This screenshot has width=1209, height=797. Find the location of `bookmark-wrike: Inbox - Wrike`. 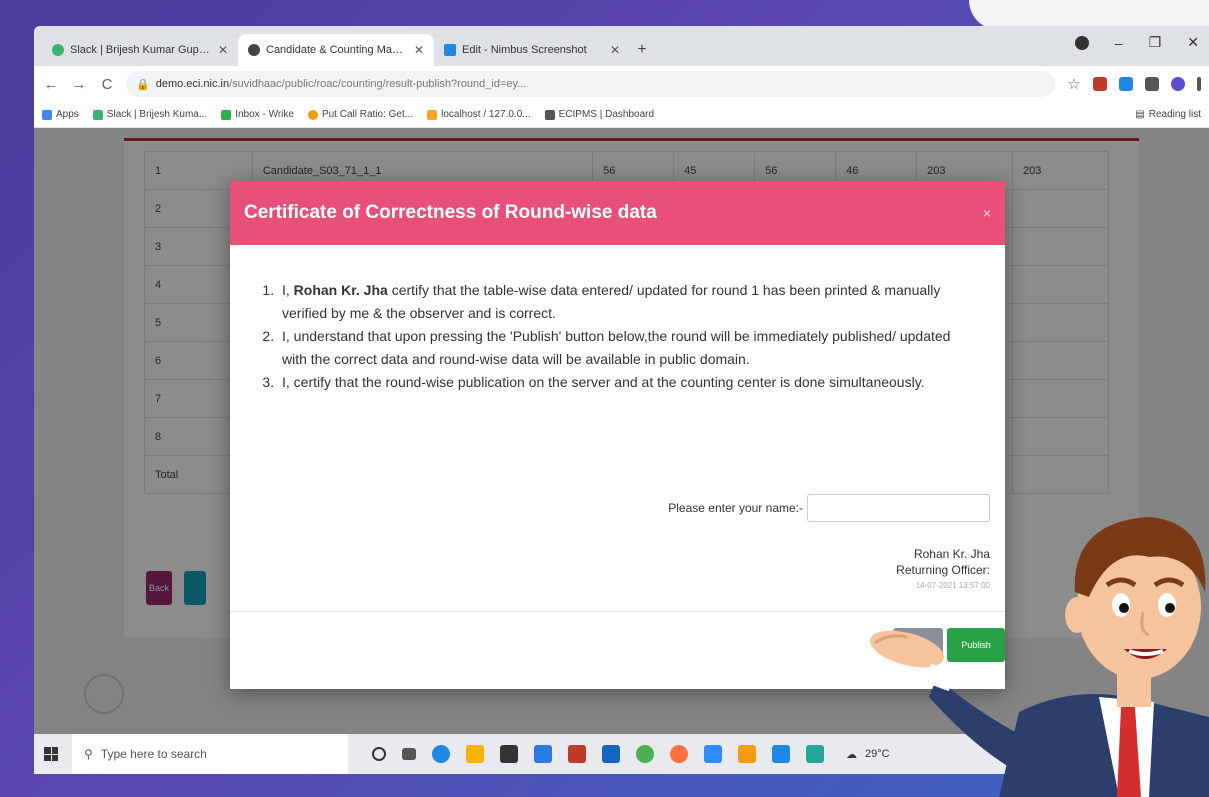

bookmark-wrike: Inbox - Wrike is located at coordinates (257, 114).